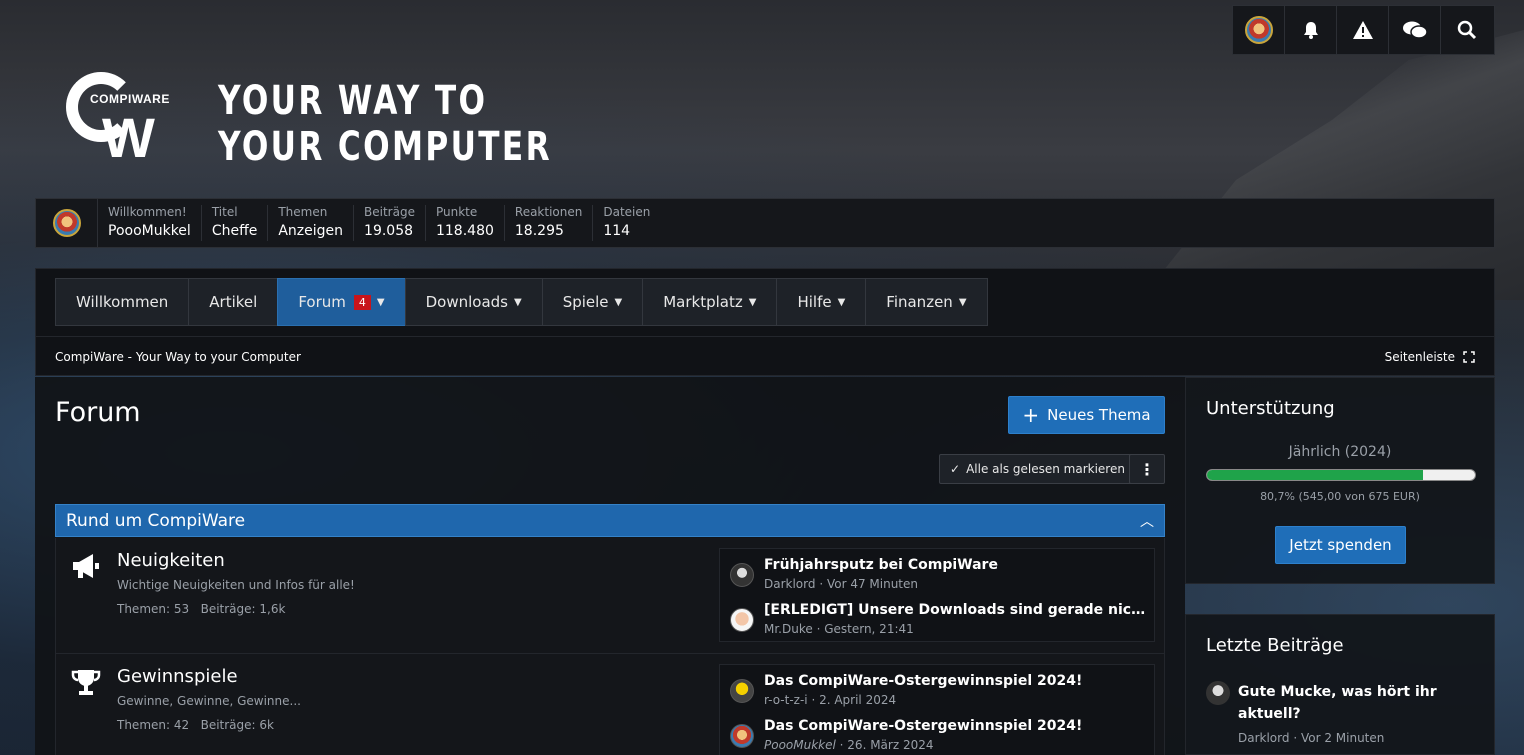 The width and height of the screenshot is (1524, 755). What do you see at coordinates (703, 302) in the screenshot?
I see `nav-tab-label: Marktplatz` at bounding box center [703, 302].